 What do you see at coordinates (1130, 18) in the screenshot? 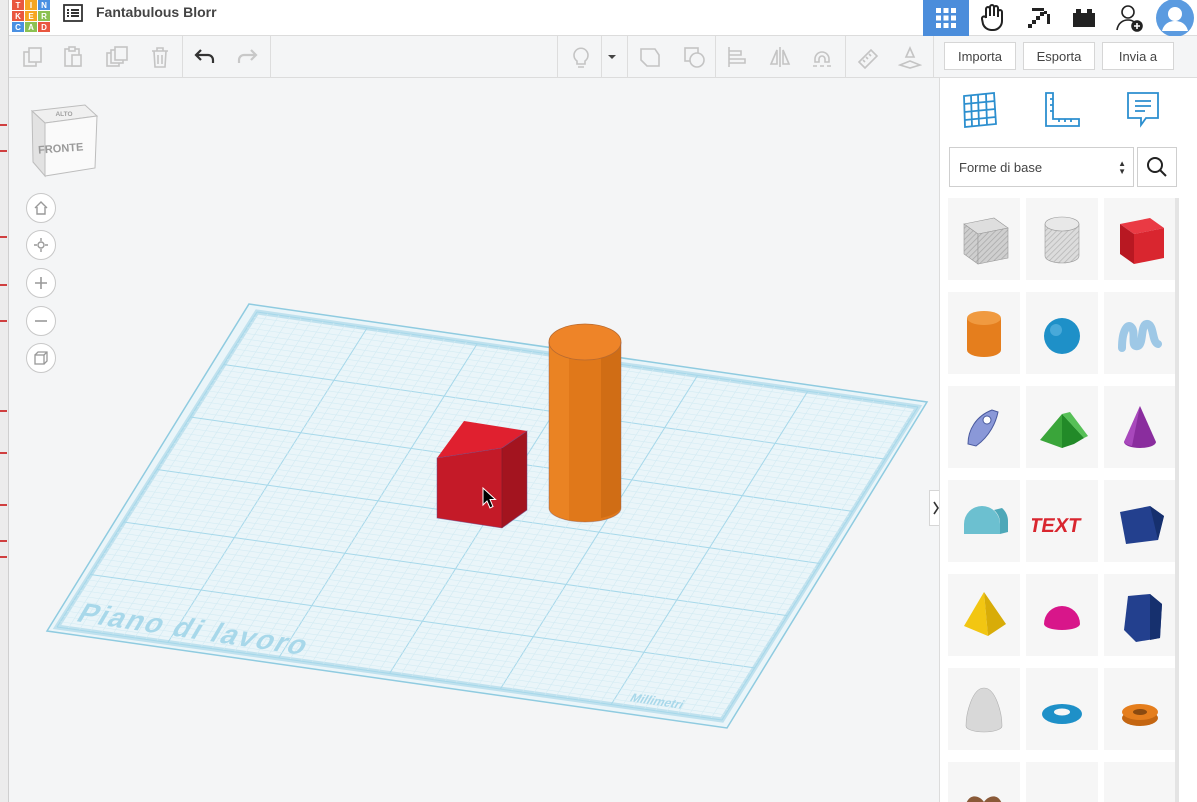
I see `add-user-icon` at bounding box center [1130, 18].